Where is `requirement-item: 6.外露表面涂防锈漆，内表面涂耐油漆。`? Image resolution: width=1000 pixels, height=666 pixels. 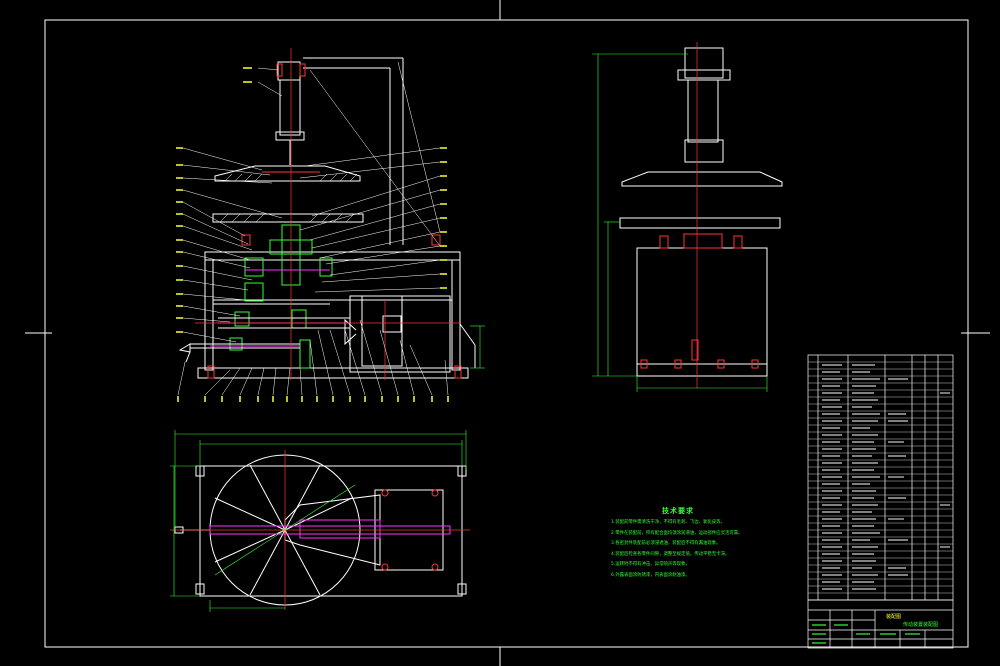
requirement-item: 6.外露表面涂防锈漆，内表面涂耐油漆。 is located at coordinates (650, 575).